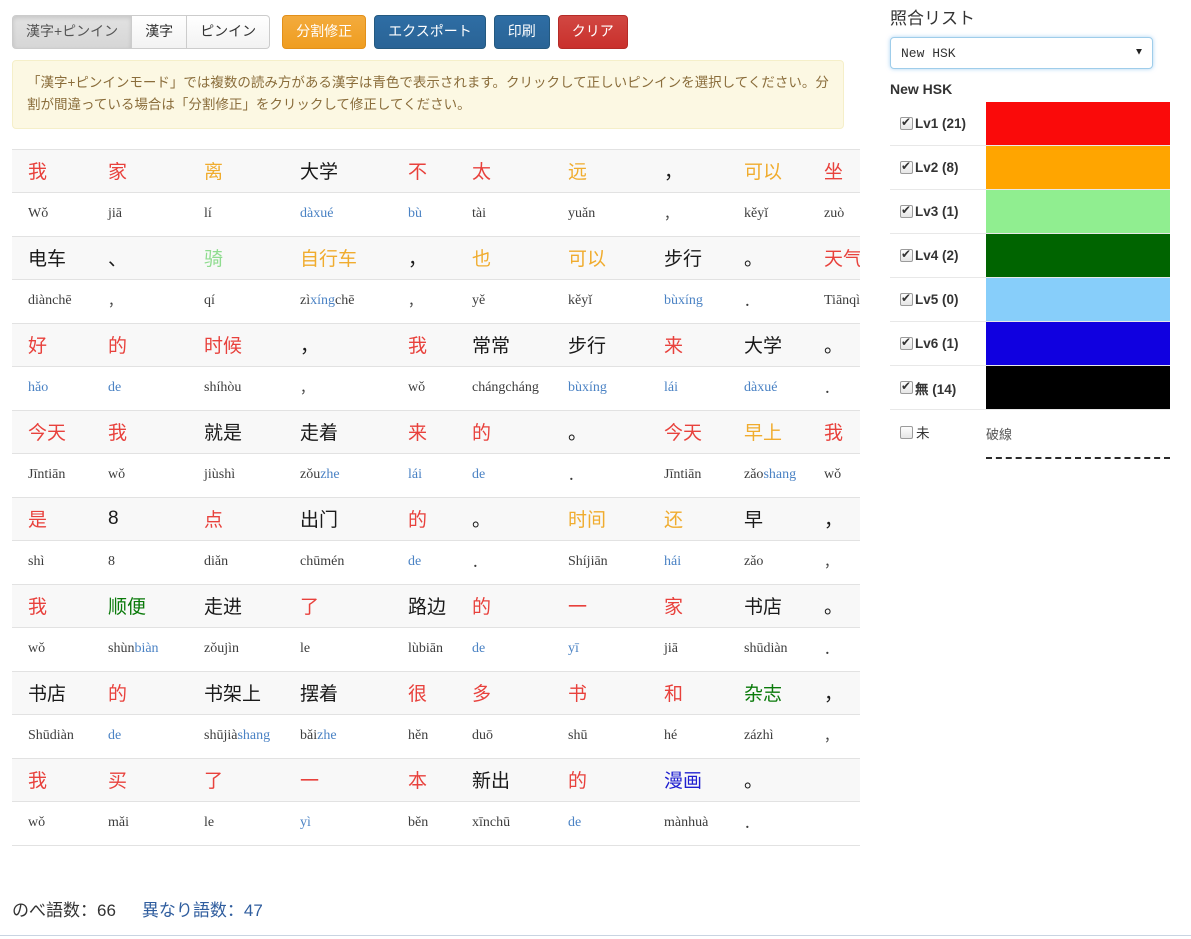 The width and height of the screenshot is (1191, 939). What do you see at coordinates (338, 562) in the screenshot?
I see `pinyin-cell: chūmén` at bounding box center [338, 562].